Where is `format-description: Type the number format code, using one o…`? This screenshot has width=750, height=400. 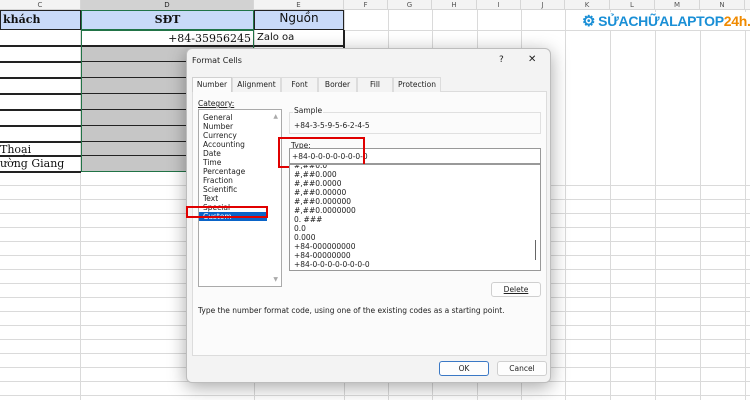 format-description: Type the number format code, using one o… is located at coordinates (351, 310).